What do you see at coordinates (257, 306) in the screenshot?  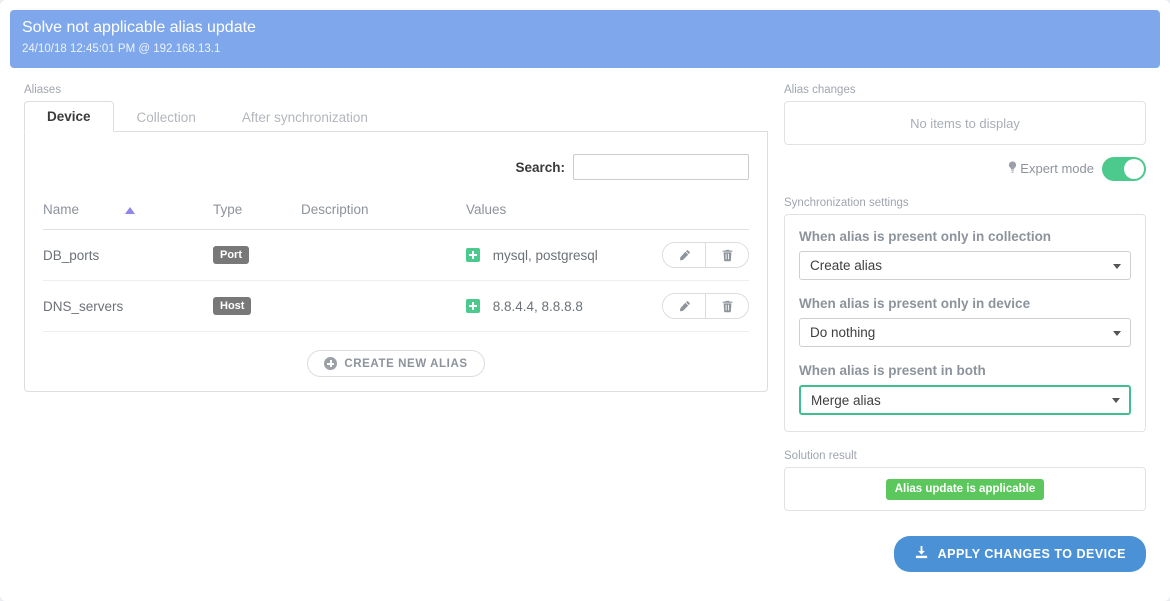 I see `cell-type: Host` at bounding box center [257, 306].